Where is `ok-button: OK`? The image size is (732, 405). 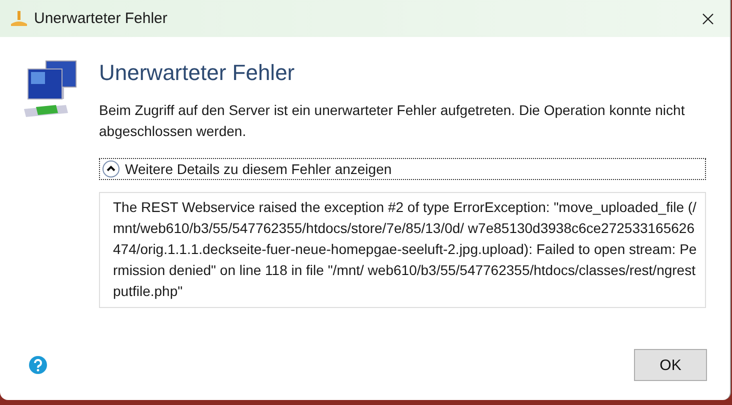
ok-button: OK is located at coordinates (670, 365).